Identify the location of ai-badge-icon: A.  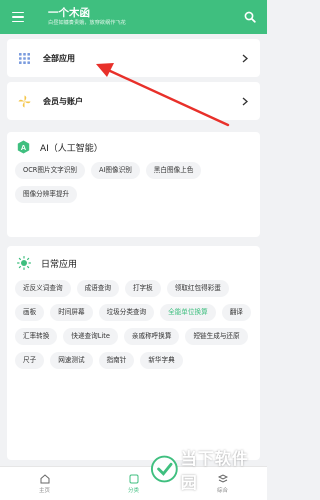
(23, 147).